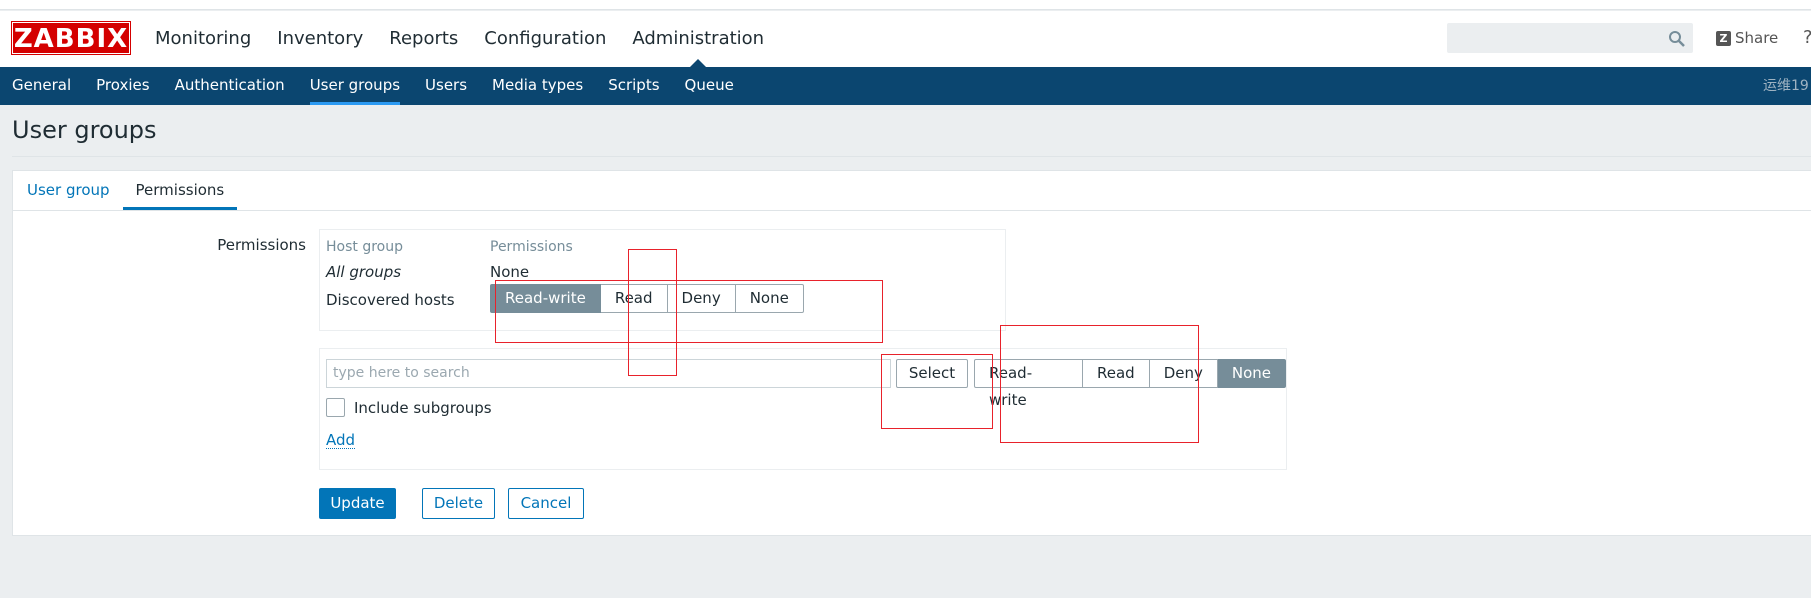 The height and width of the screenshot is (598, 1811). I want to click on share-link: Z Share, so click(1747, 38).